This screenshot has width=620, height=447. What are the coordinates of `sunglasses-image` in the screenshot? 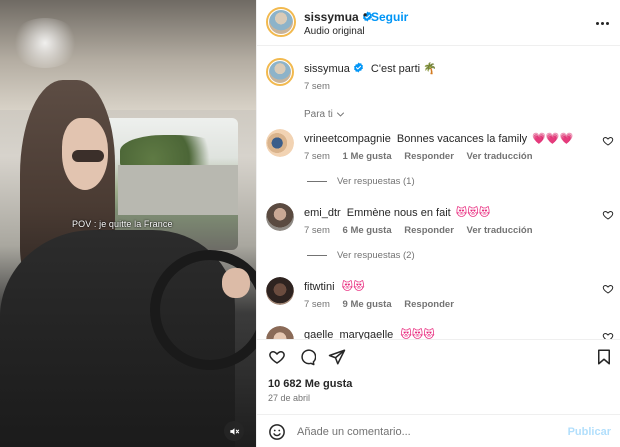 It's located at (88, 156).